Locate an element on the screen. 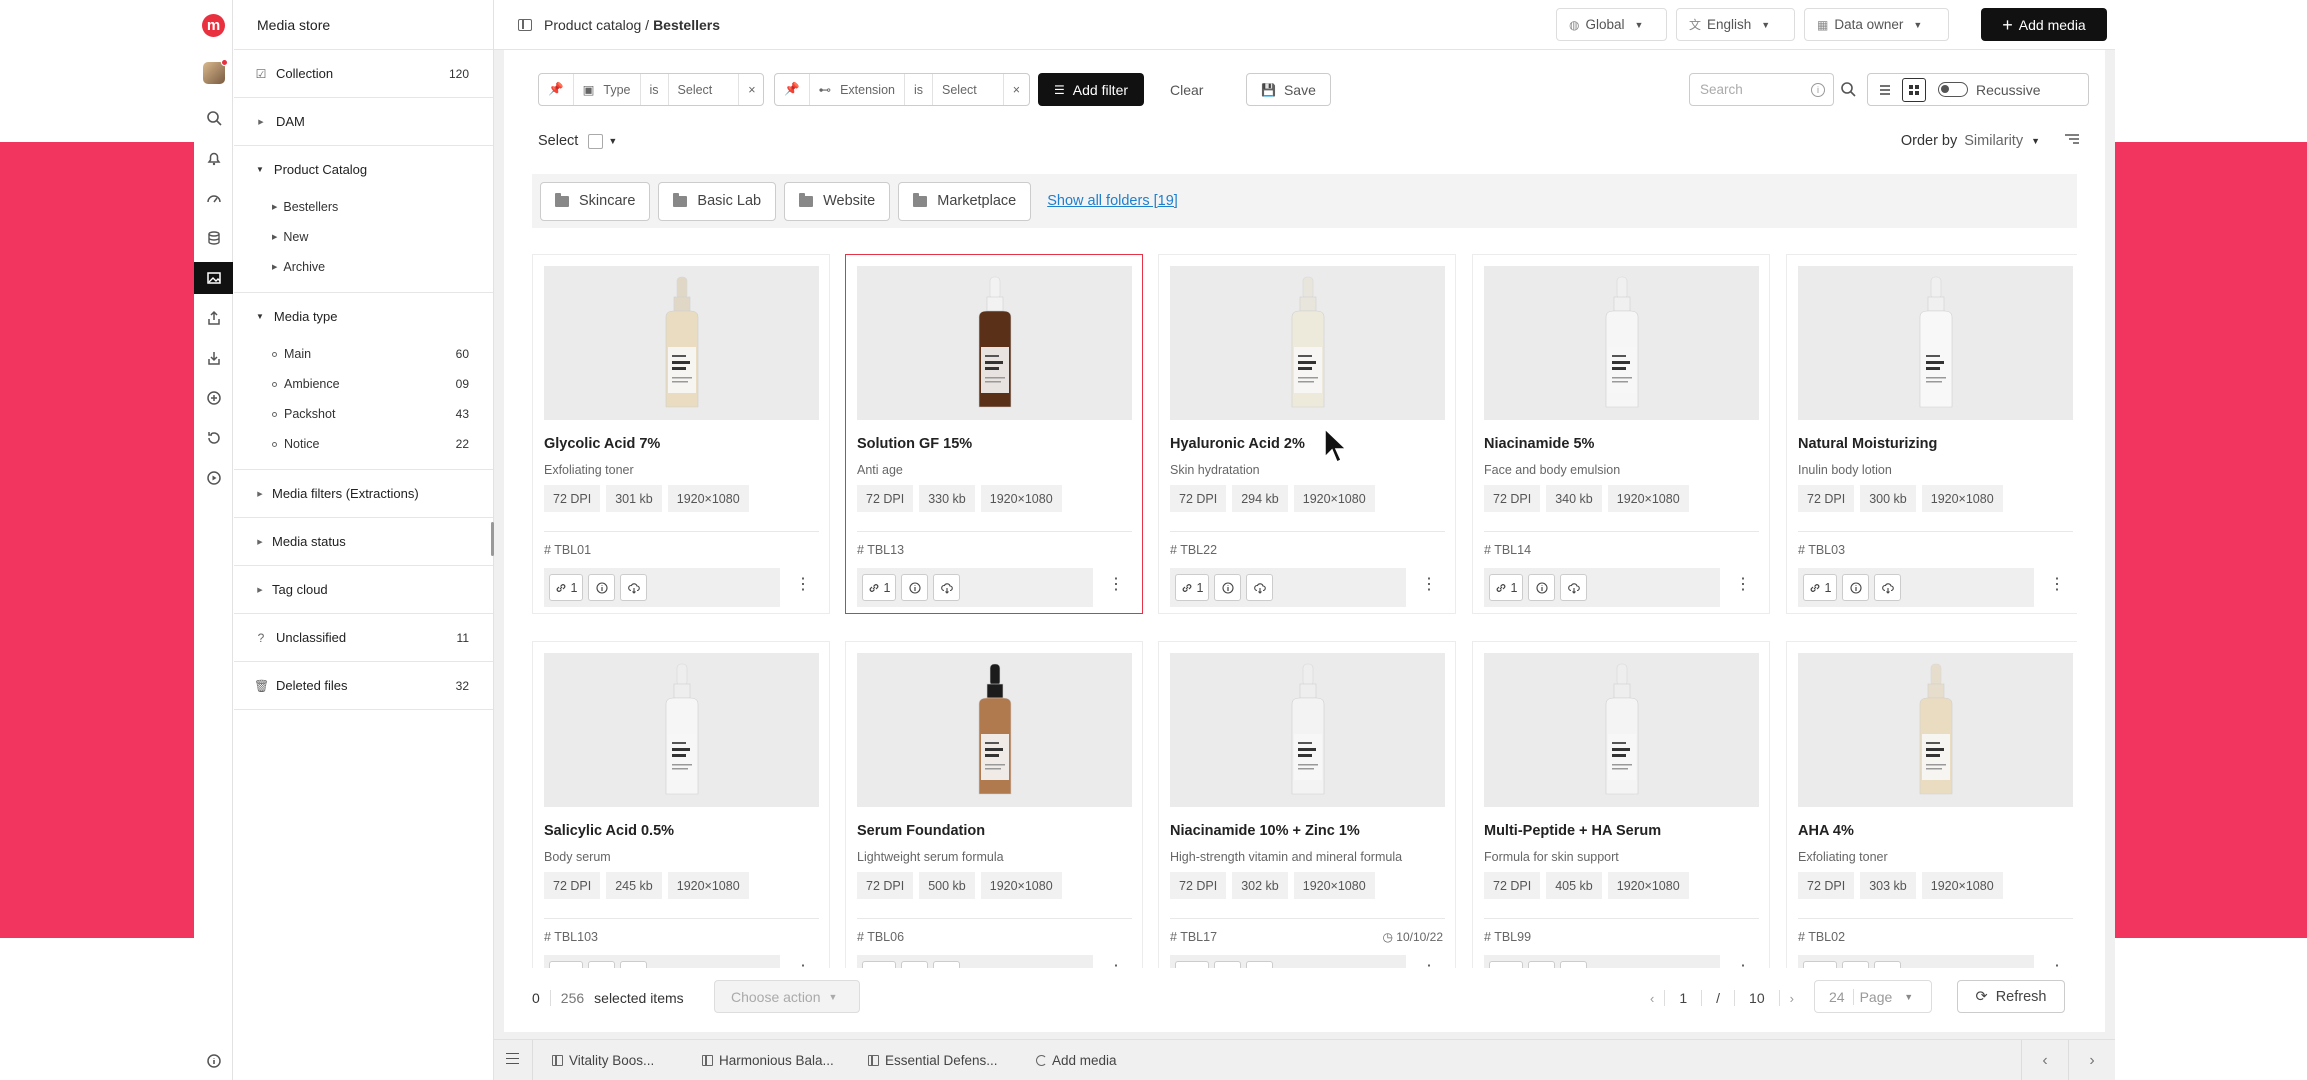  card-title: Glycolic Acid 7% is located at coordinates (602, 444).